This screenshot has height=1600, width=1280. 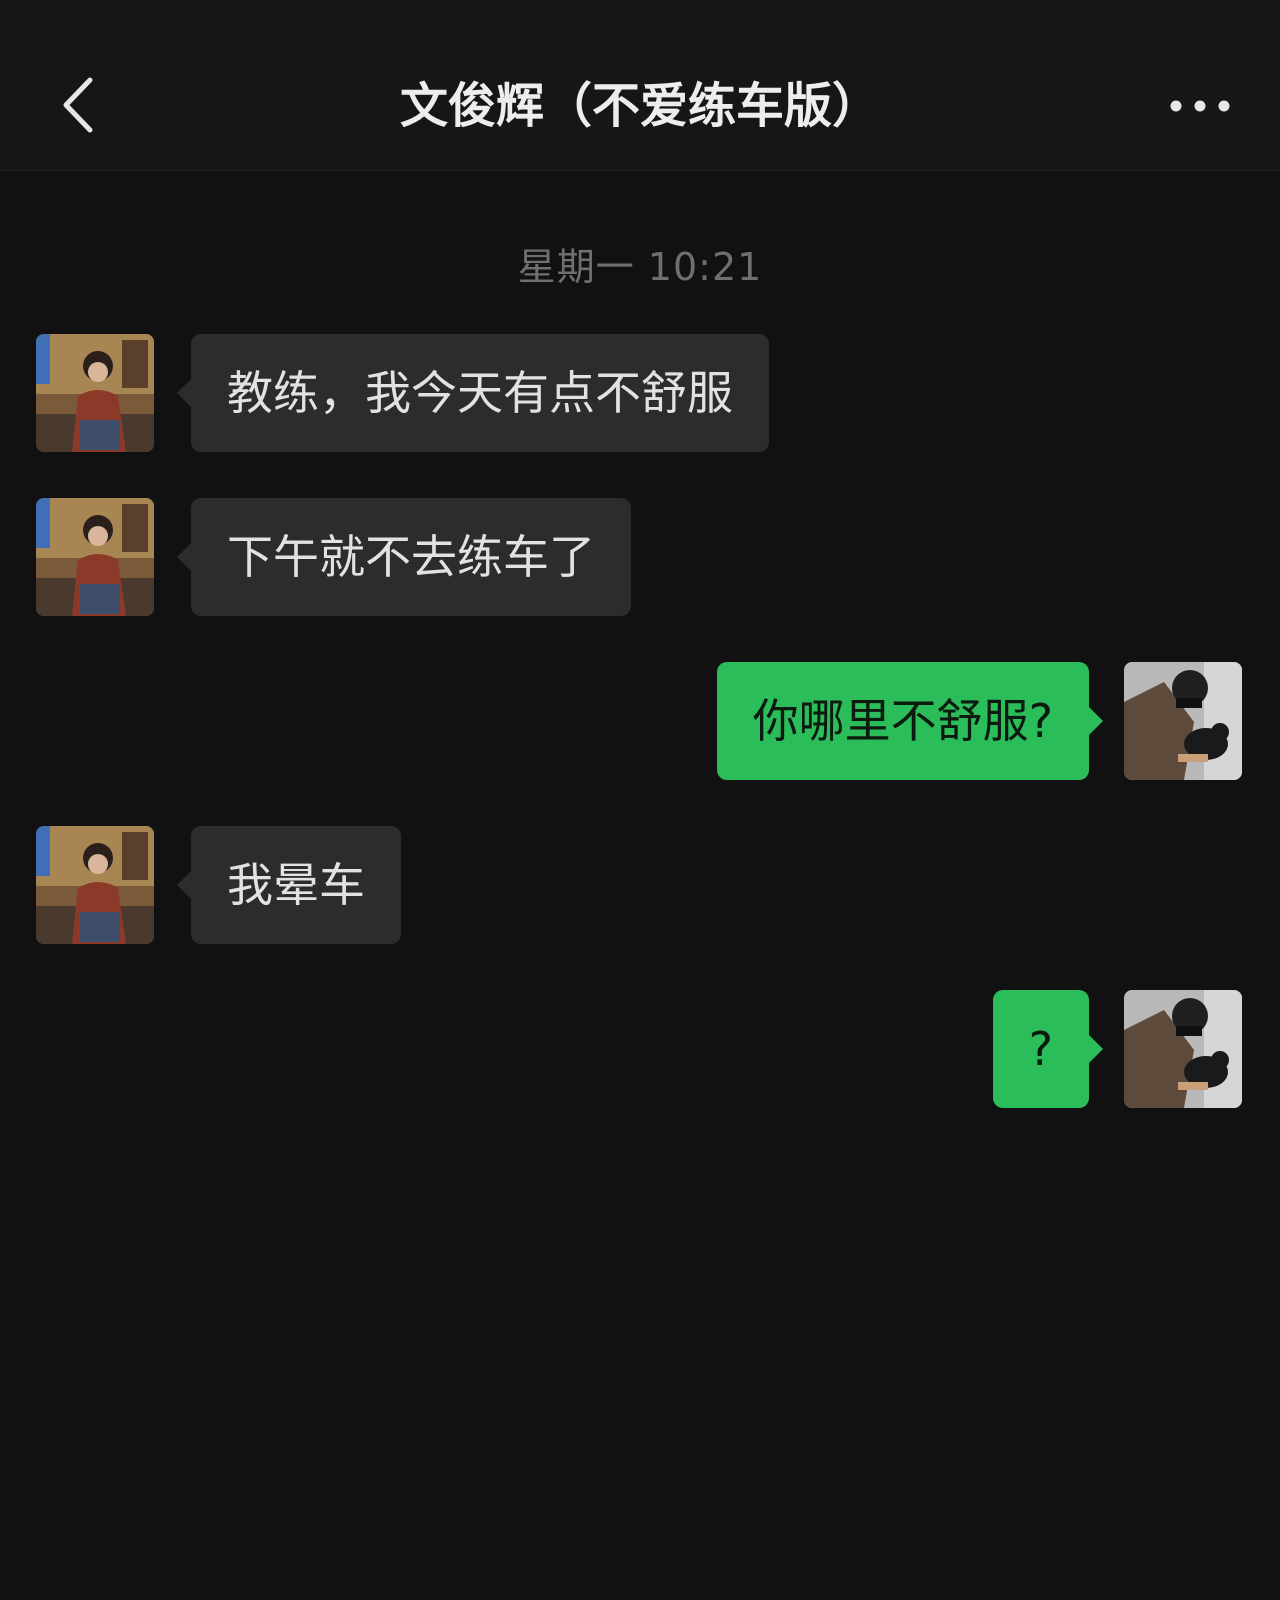 I want to click on message-timestamp: 星期一 10:21, so click(x=640, y=267).